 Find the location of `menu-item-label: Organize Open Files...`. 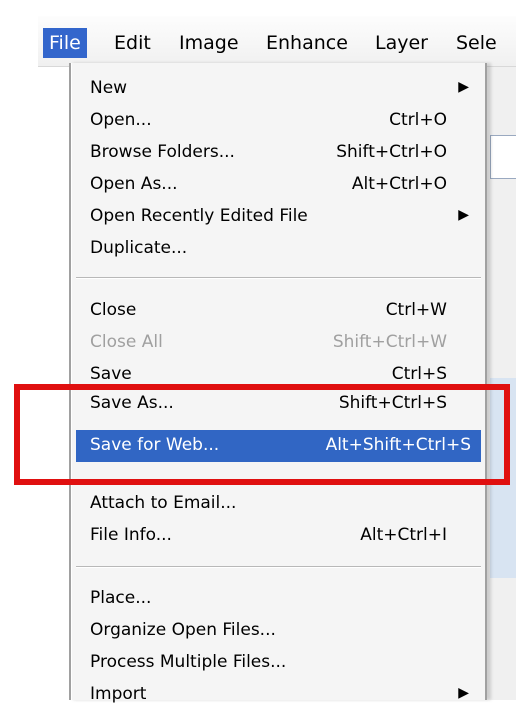

menu-item-label: Organize Open Files... is located at coordinates (183, 630).